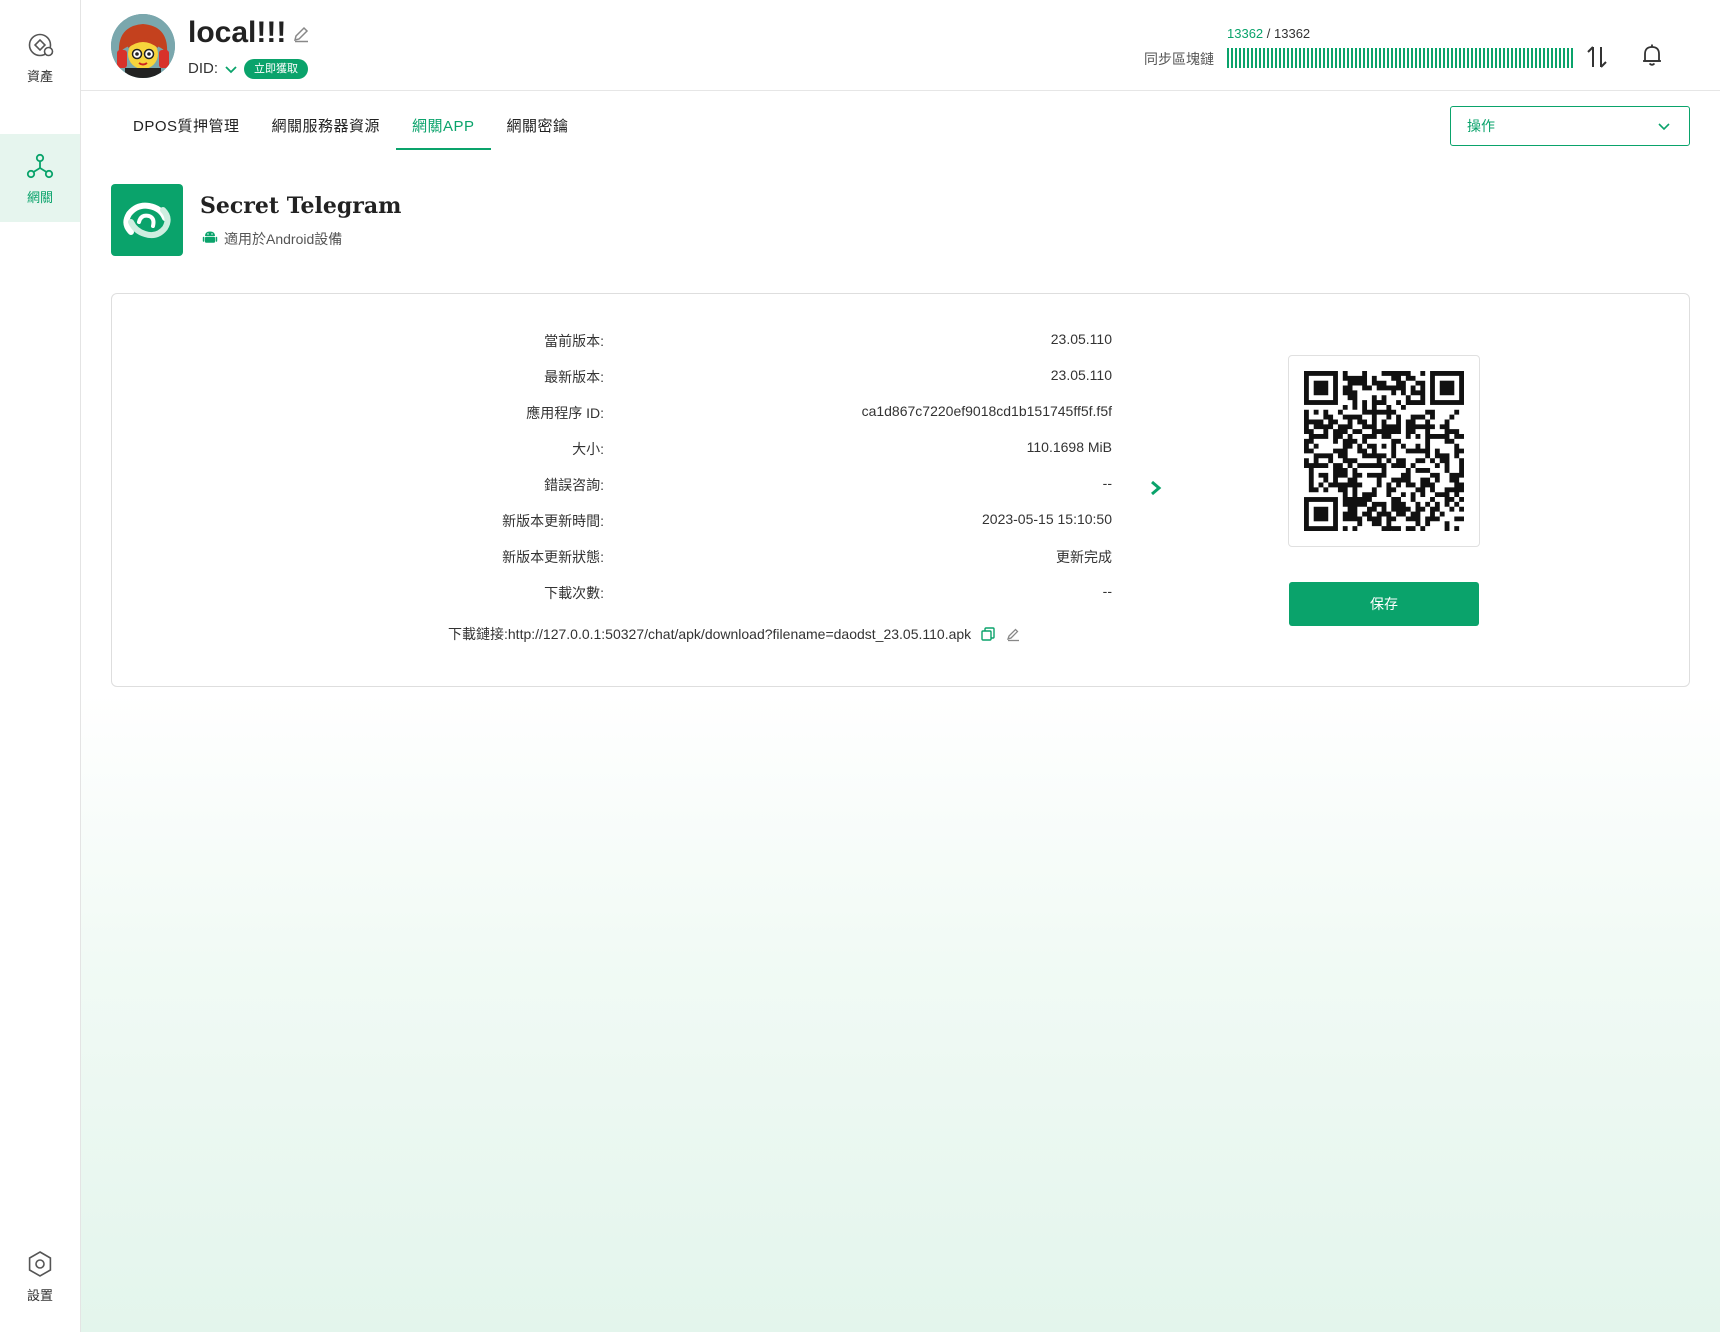 The height and width of the screenshot is (1332, 1720). Describe the element at coordinates (612, 341) in the screenshot. I see `detail-row-current-version: 當前版本: 23.05.110` at that location.